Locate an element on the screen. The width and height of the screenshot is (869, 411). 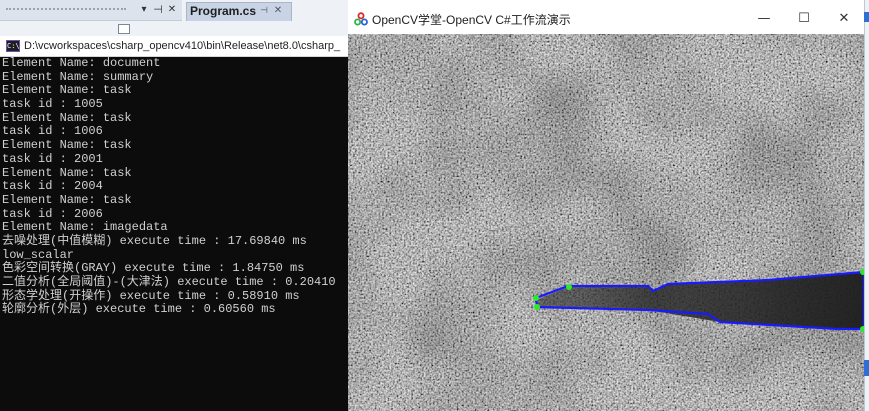
console-line: task id : 1005 is located at coordinates (52, 104).